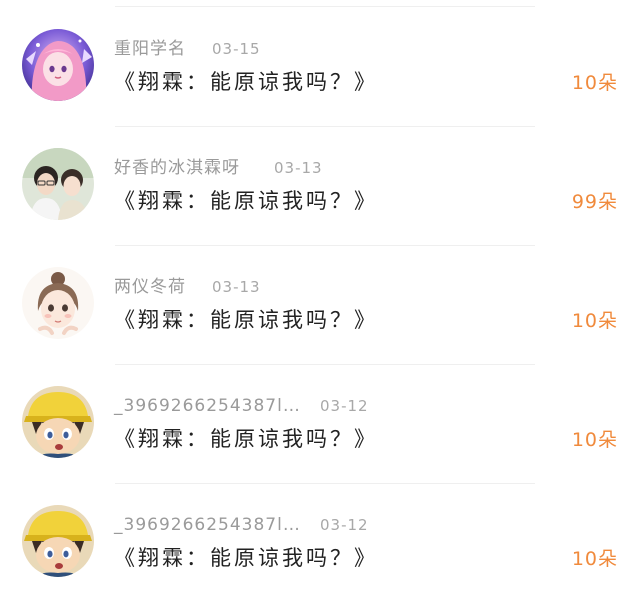 The image size is (640, 603). I want to click on flower-count: 99朵, so click(594, 202).